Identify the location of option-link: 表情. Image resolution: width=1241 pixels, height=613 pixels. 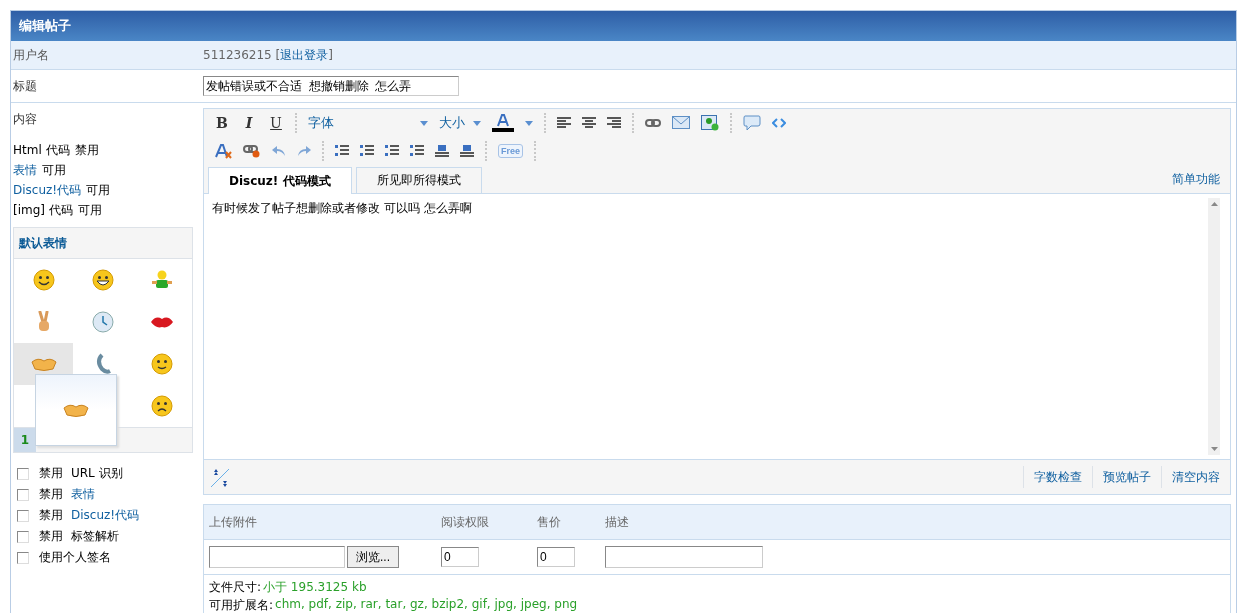
(83, 494).